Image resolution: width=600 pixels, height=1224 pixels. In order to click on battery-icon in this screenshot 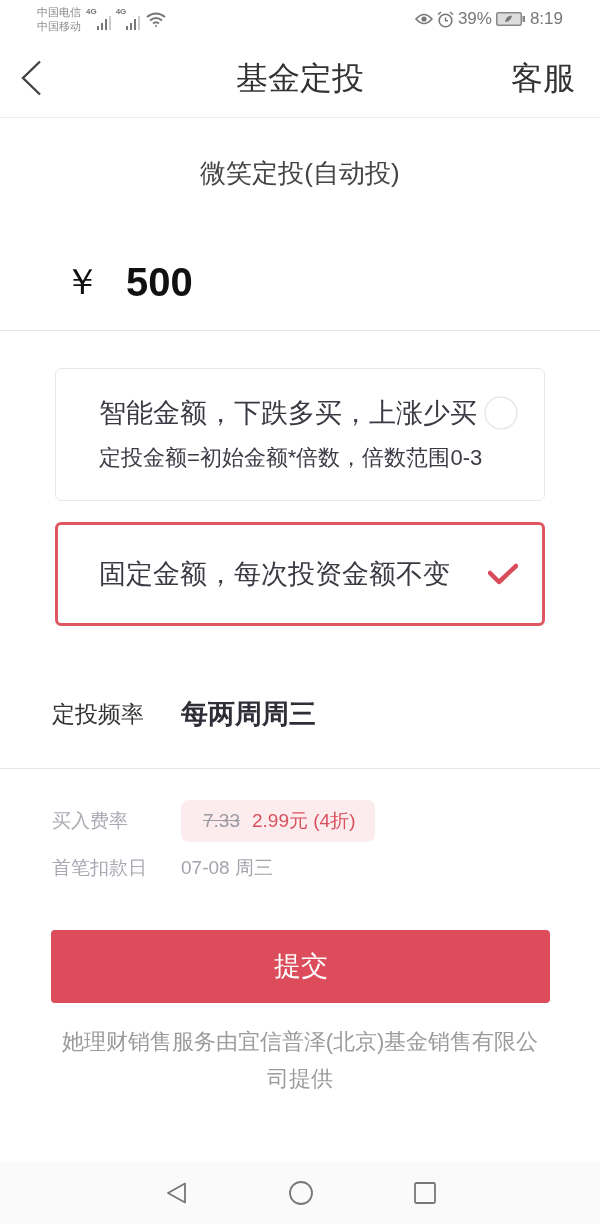, I will do `click(510, 19)`.